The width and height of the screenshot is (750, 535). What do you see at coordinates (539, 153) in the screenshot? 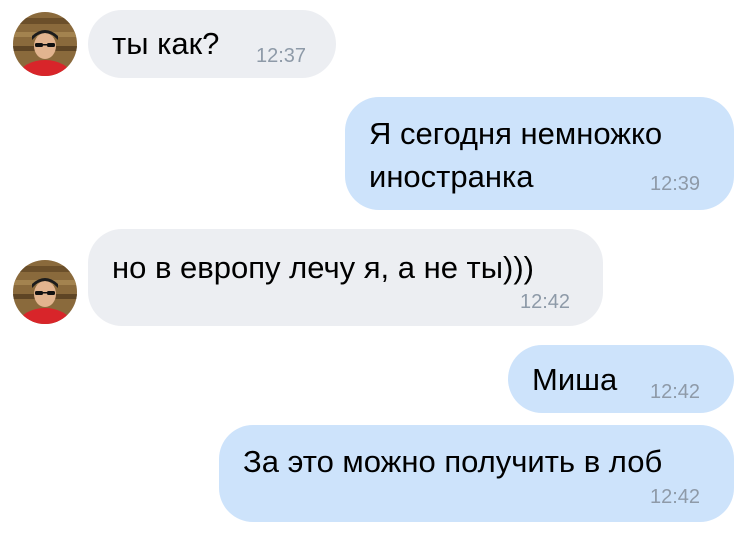
I see `message-bubble-outgoing: Я сегодня немножко иностранка 12:39` at bounding box center [539, 153].